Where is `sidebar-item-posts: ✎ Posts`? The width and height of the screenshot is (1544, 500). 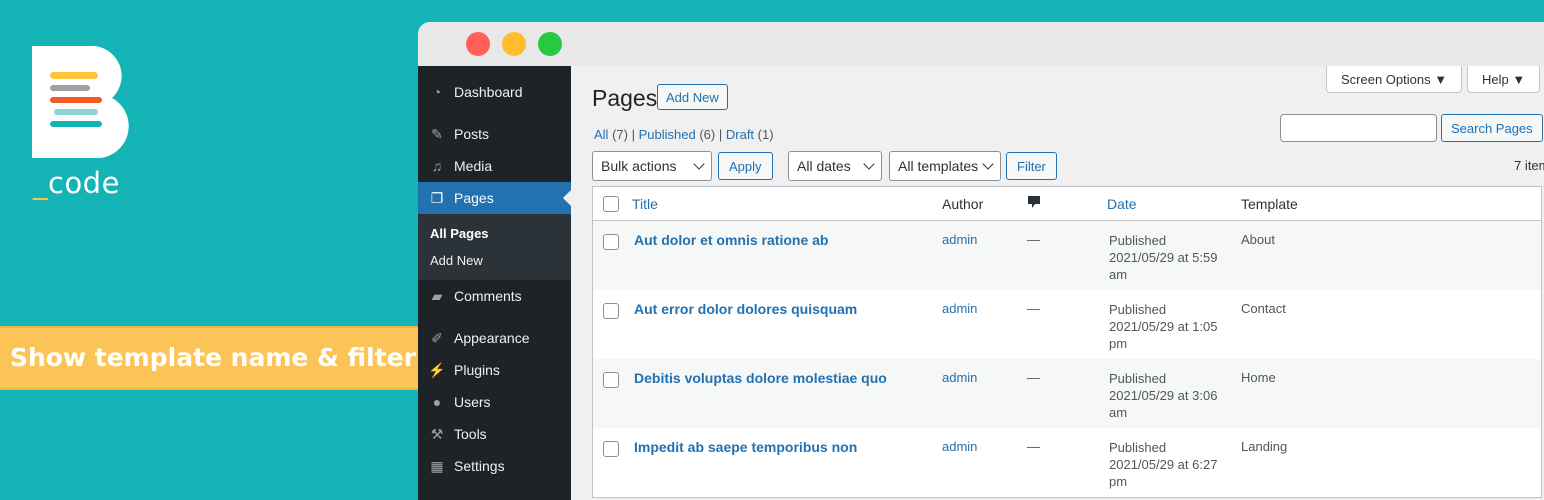 sidebar-item-posts: ✎ Posts is located at coordinates (494, 134).